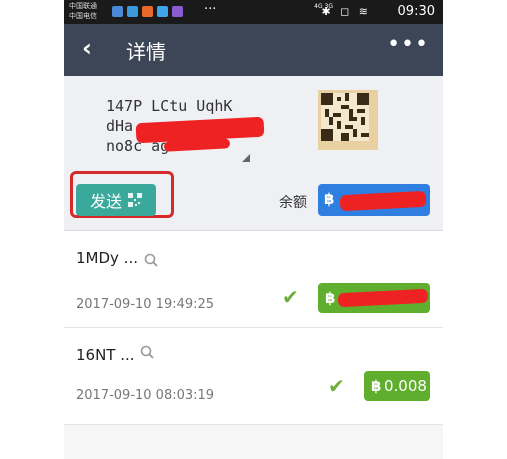 Image resolution: width=507 pixels, height=459 pixels. What do you see at coordinates (145, 304) in the screenshot?
I see `transaction-date: 2017-09-10 19:49:25` at bounding box center [145, 304].